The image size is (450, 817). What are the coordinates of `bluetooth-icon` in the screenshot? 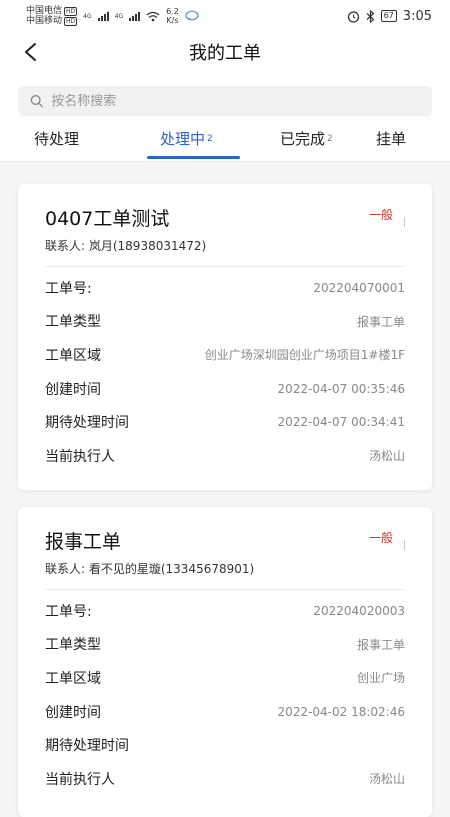 It's located at (370, 16).